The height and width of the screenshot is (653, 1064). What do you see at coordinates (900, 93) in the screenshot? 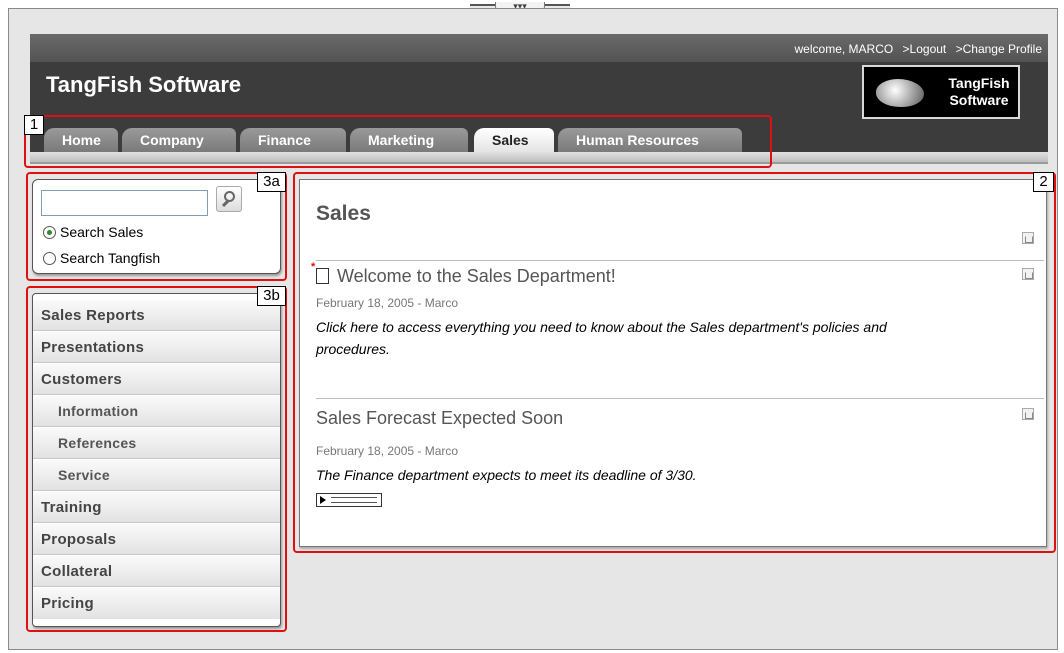
I see `fish-icon` at bounding box center [900, 93].